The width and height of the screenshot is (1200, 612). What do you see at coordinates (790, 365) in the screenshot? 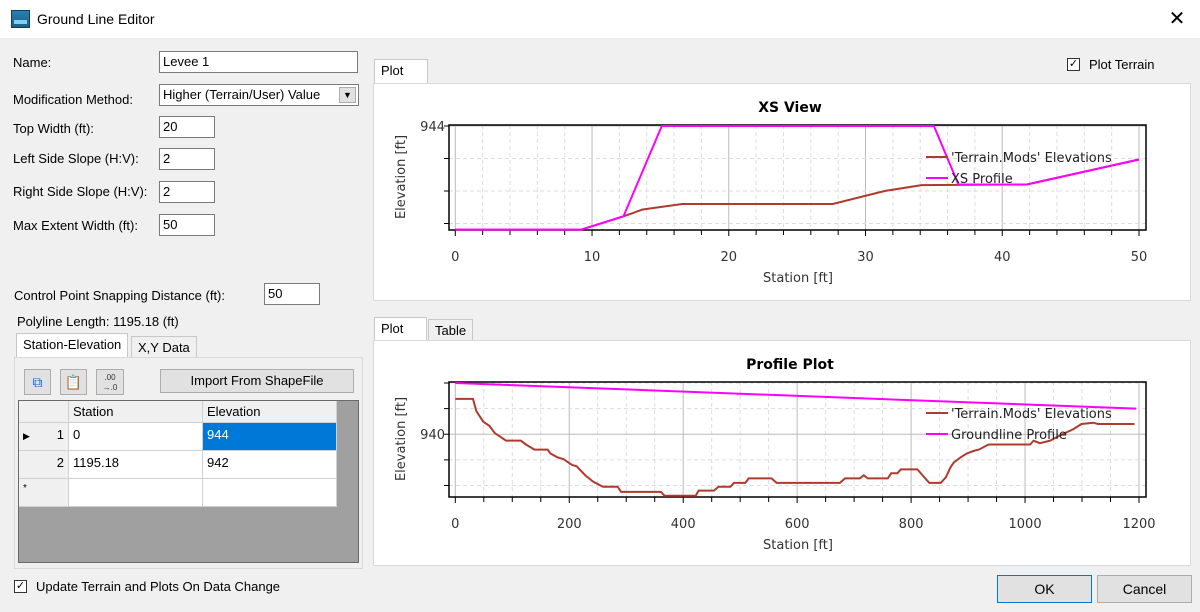
I see `chart-title: Profile Plot` at bounding box center [790, 365].